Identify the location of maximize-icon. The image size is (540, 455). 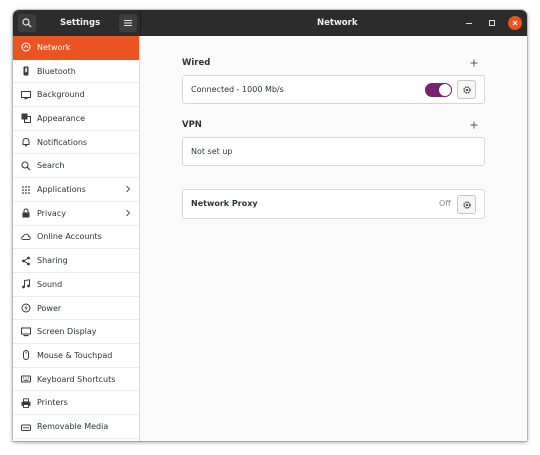
(492, 23).